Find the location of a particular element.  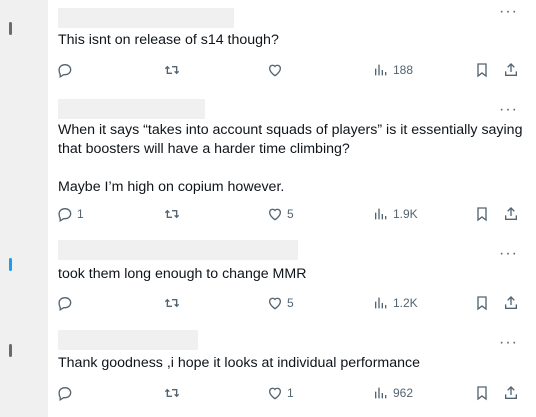

tweet-text: This isnt on release of s14 though? is located at coordinates (168, 40).